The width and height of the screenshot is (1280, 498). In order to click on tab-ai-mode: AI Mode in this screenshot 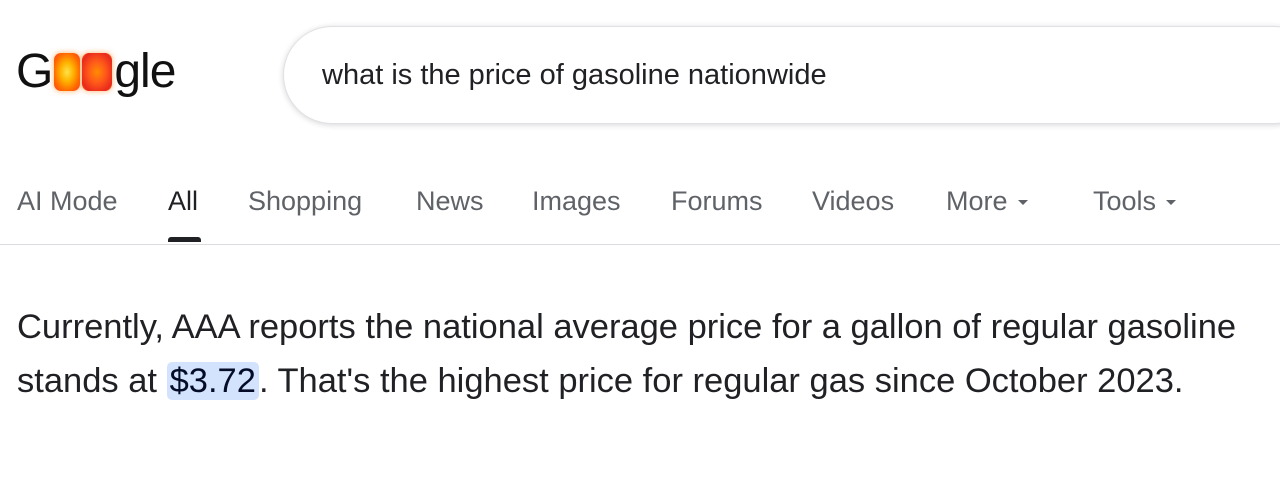, I will do `click(67, 201)`.